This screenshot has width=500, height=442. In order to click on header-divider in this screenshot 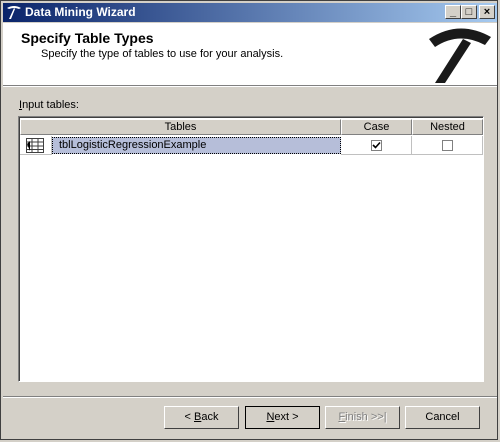, I will do `click(250, 86)`.